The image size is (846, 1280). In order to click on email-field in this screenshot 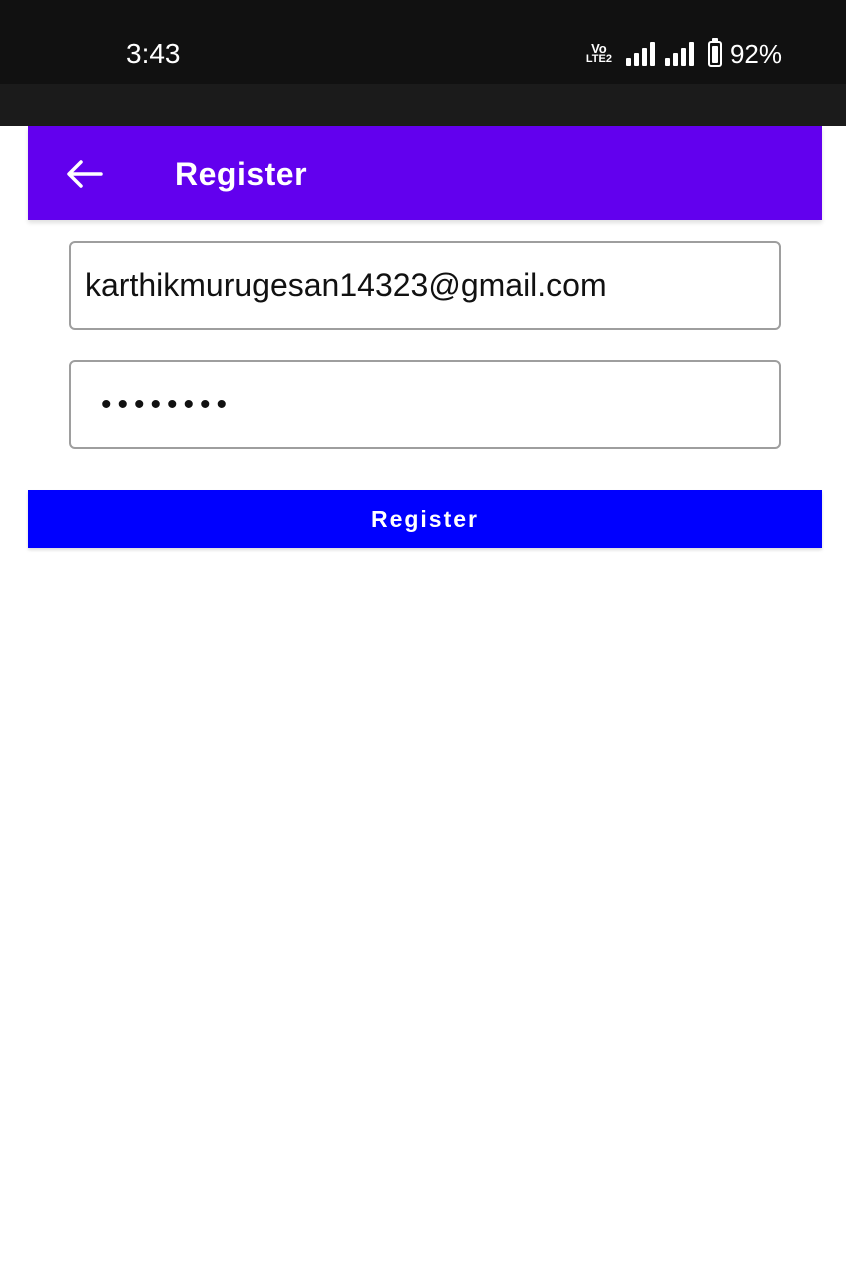, I will do `click(425, 285)`.